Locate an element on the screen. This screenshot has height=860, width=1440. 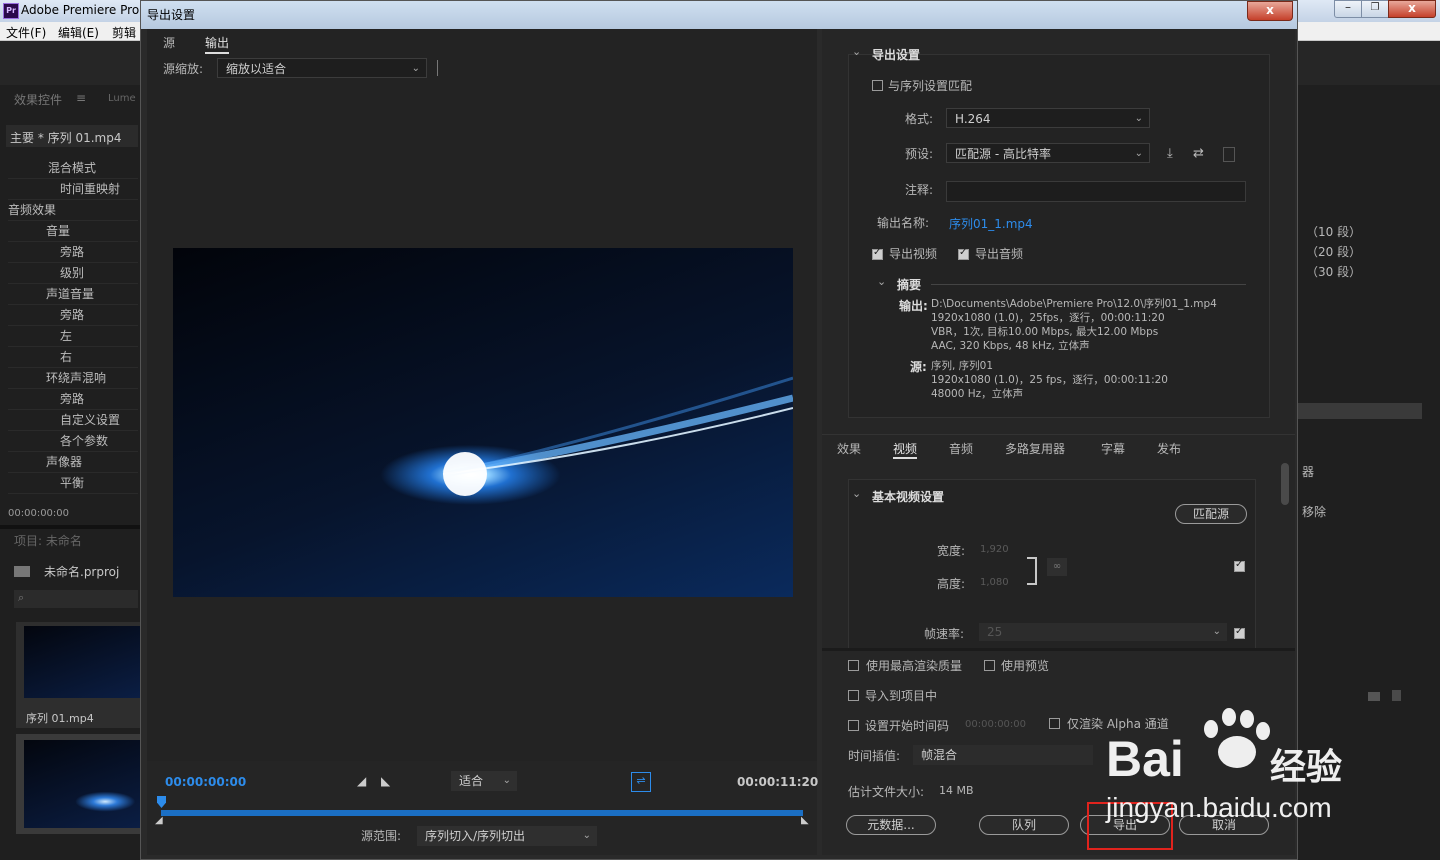
menu-clip: 剪辑 is located at coordinates (124, 32).